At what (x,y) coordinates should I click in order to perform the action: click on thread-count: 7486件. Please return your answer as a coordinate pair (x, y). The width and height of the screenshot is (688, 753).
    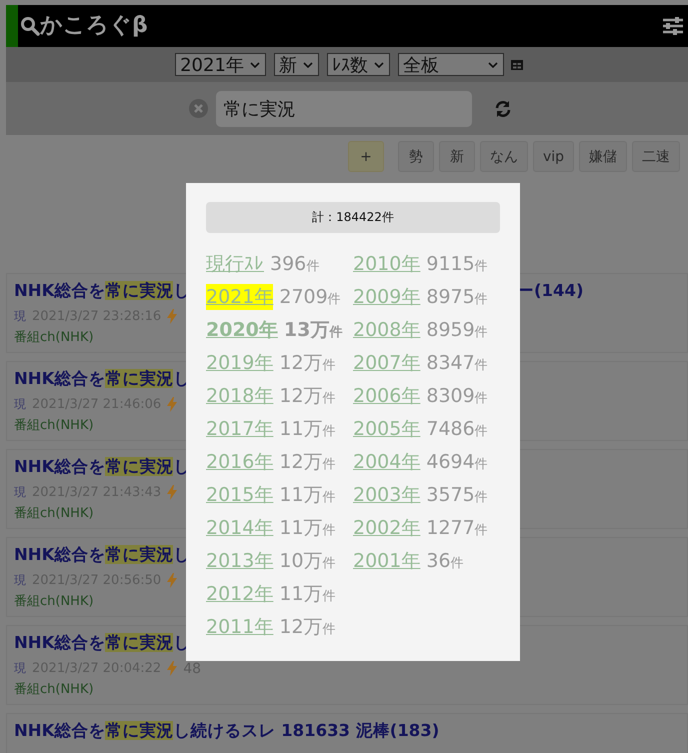
    Looking at the image, I should click on (457, 429).